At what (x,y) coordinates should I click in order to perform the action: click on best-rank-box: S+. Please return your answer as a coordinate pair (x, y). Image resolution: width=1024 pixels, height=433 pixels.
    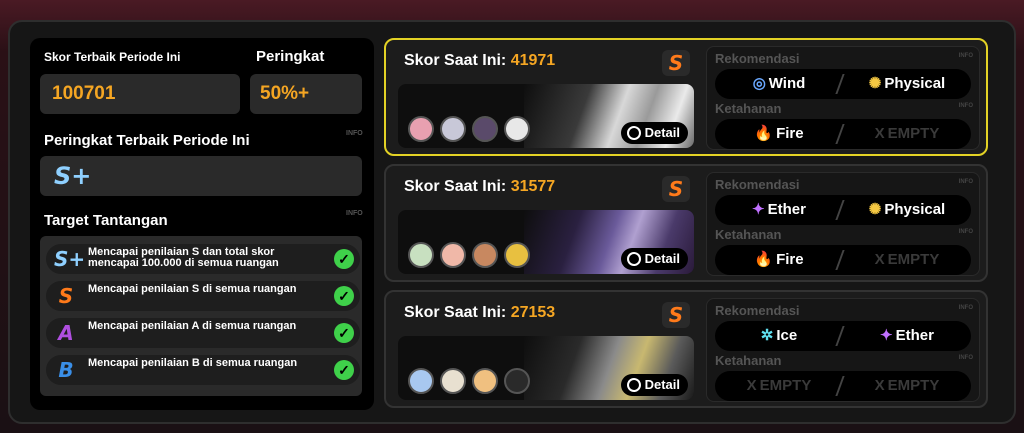
    Looking at the image, I should click on (201, 176).